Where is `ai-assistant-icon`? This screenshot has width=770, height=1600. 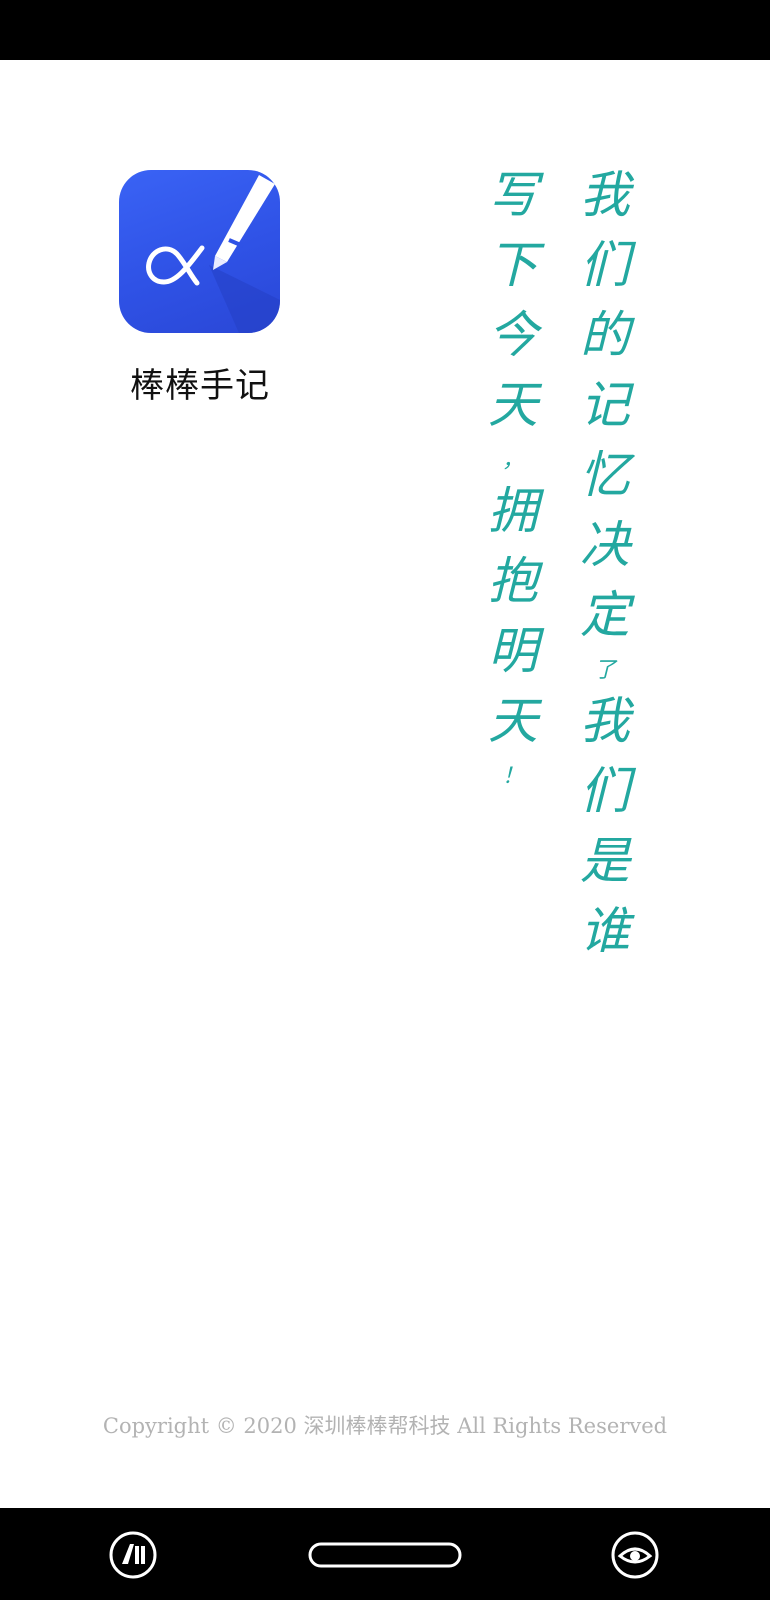
ai-assistant-icon is located at coordinates (133, 1555).